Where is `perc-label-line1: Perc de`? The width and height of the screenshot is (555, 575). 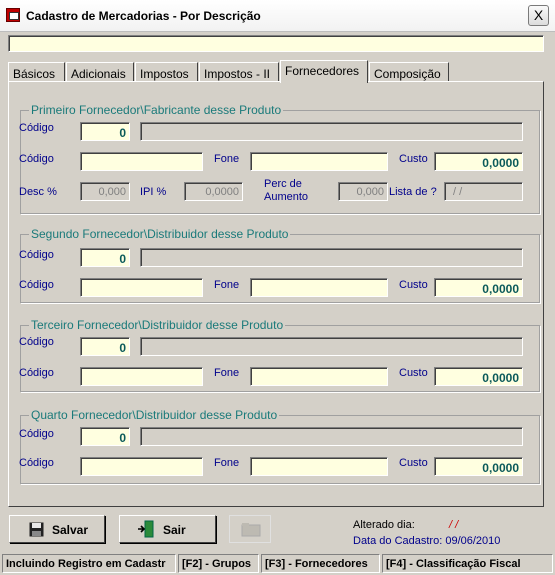 perc-label-line1: Perc de is located at coordinates (283, 184).